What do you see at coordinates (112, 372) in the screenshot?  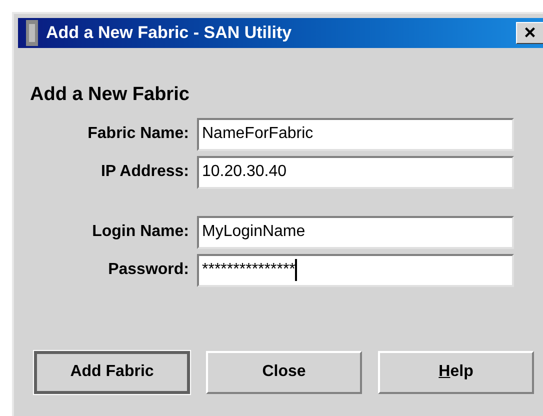 I see `dialog-button: Add Fabric` at bounding box center [112, 372].